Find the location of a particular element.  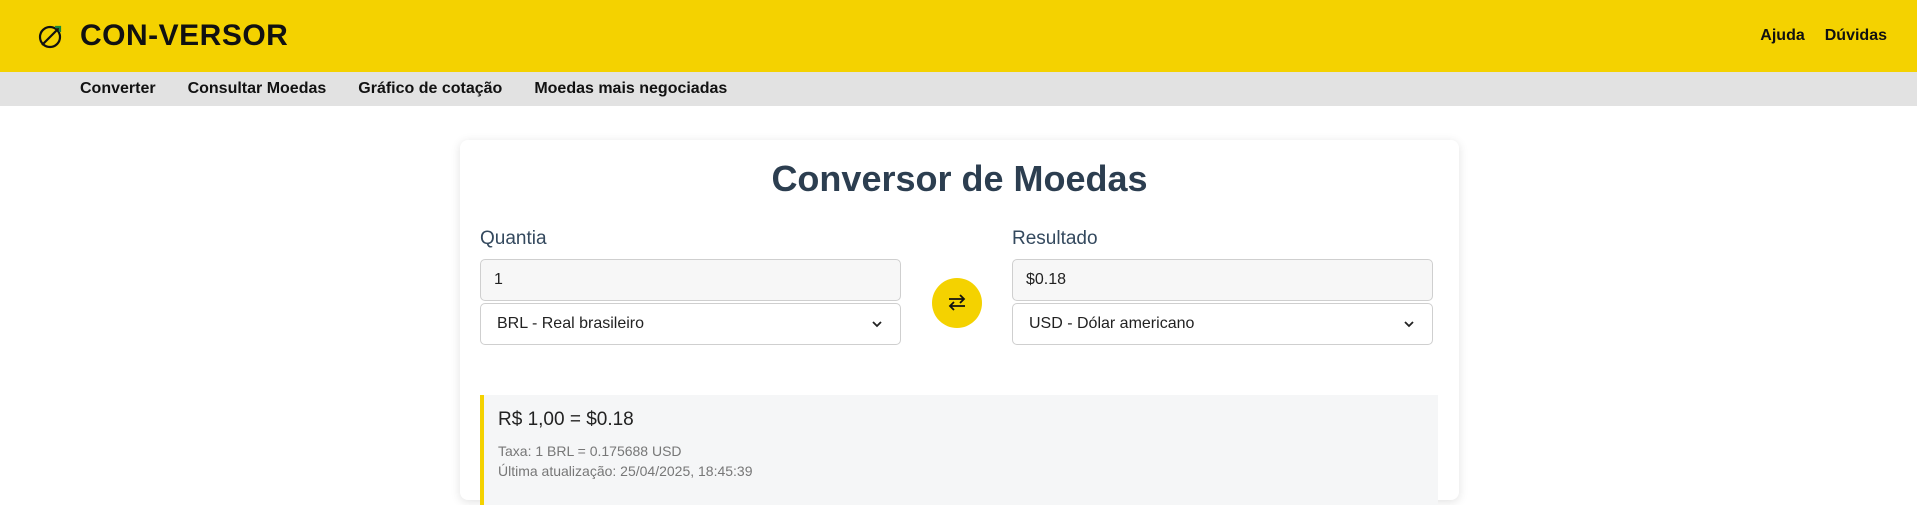

result-field is located at coordinates (1222, 280).